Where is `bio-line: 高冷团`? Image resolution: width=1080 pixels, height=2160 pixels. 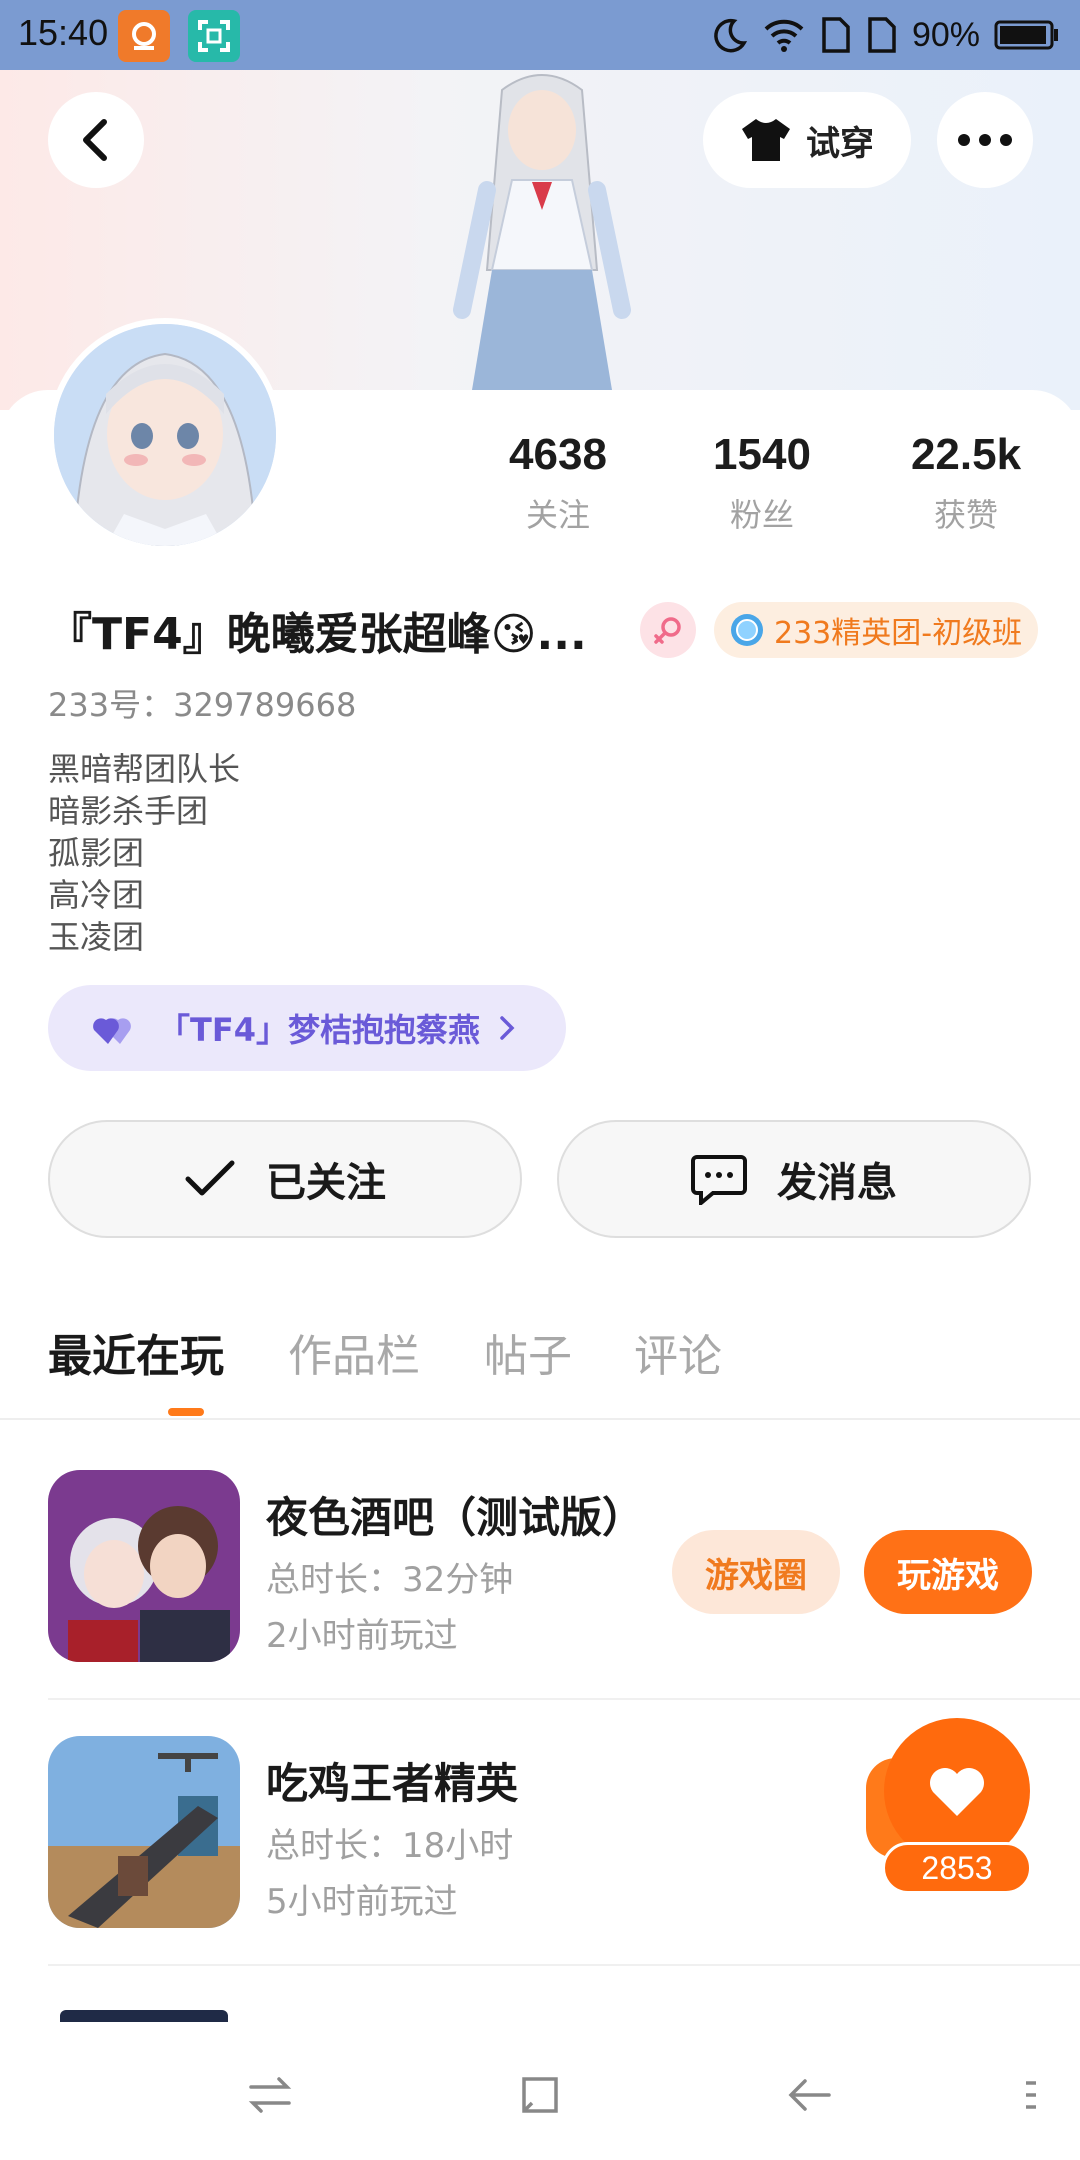
bio-line: 高冷团 is located at coordinates (96, 895).